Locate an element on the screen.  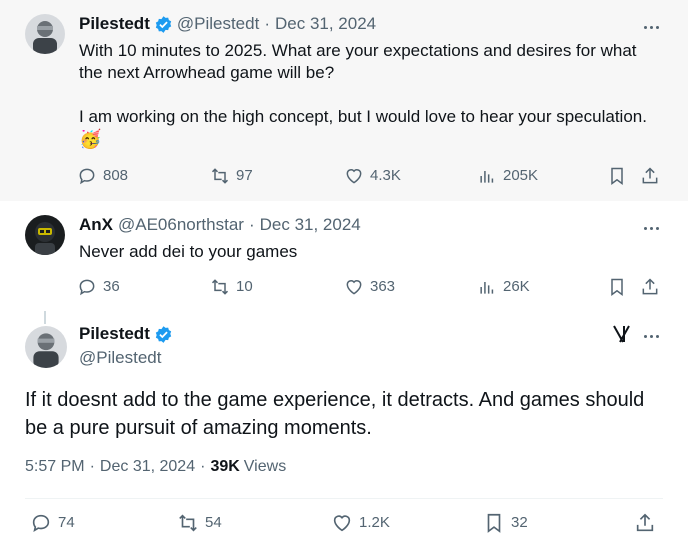
handle: @AE06northstar is located at coordinates (181, 225).